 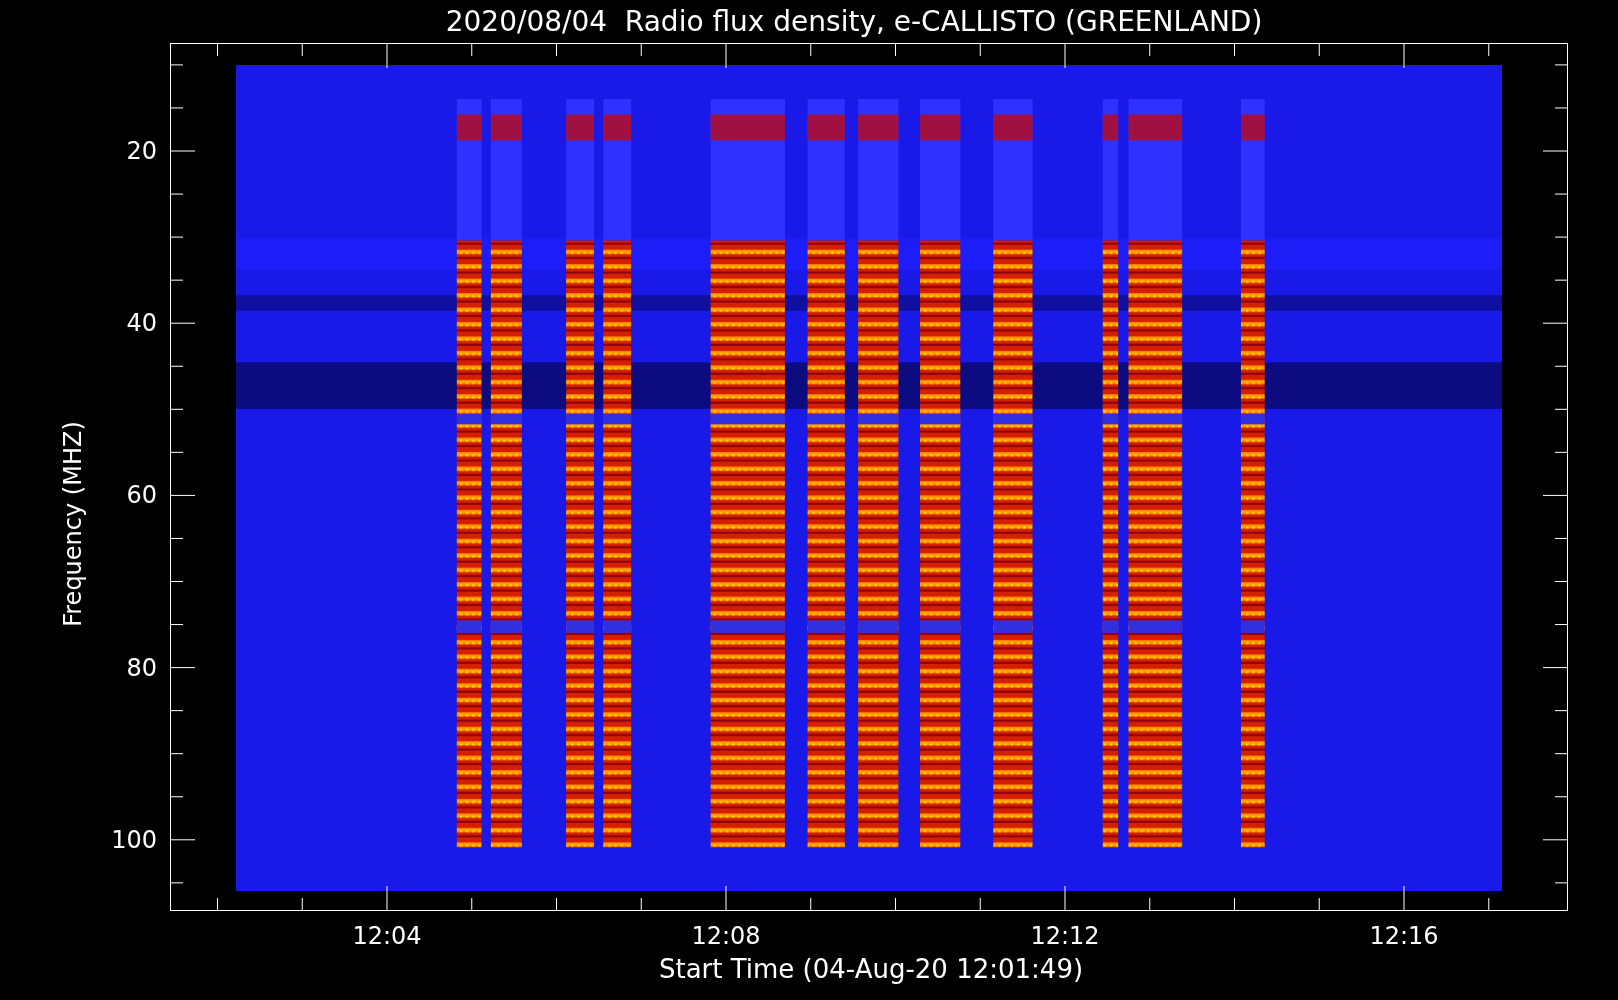 I want to click on y-tick-label: 60, so click(x=141, y=495).